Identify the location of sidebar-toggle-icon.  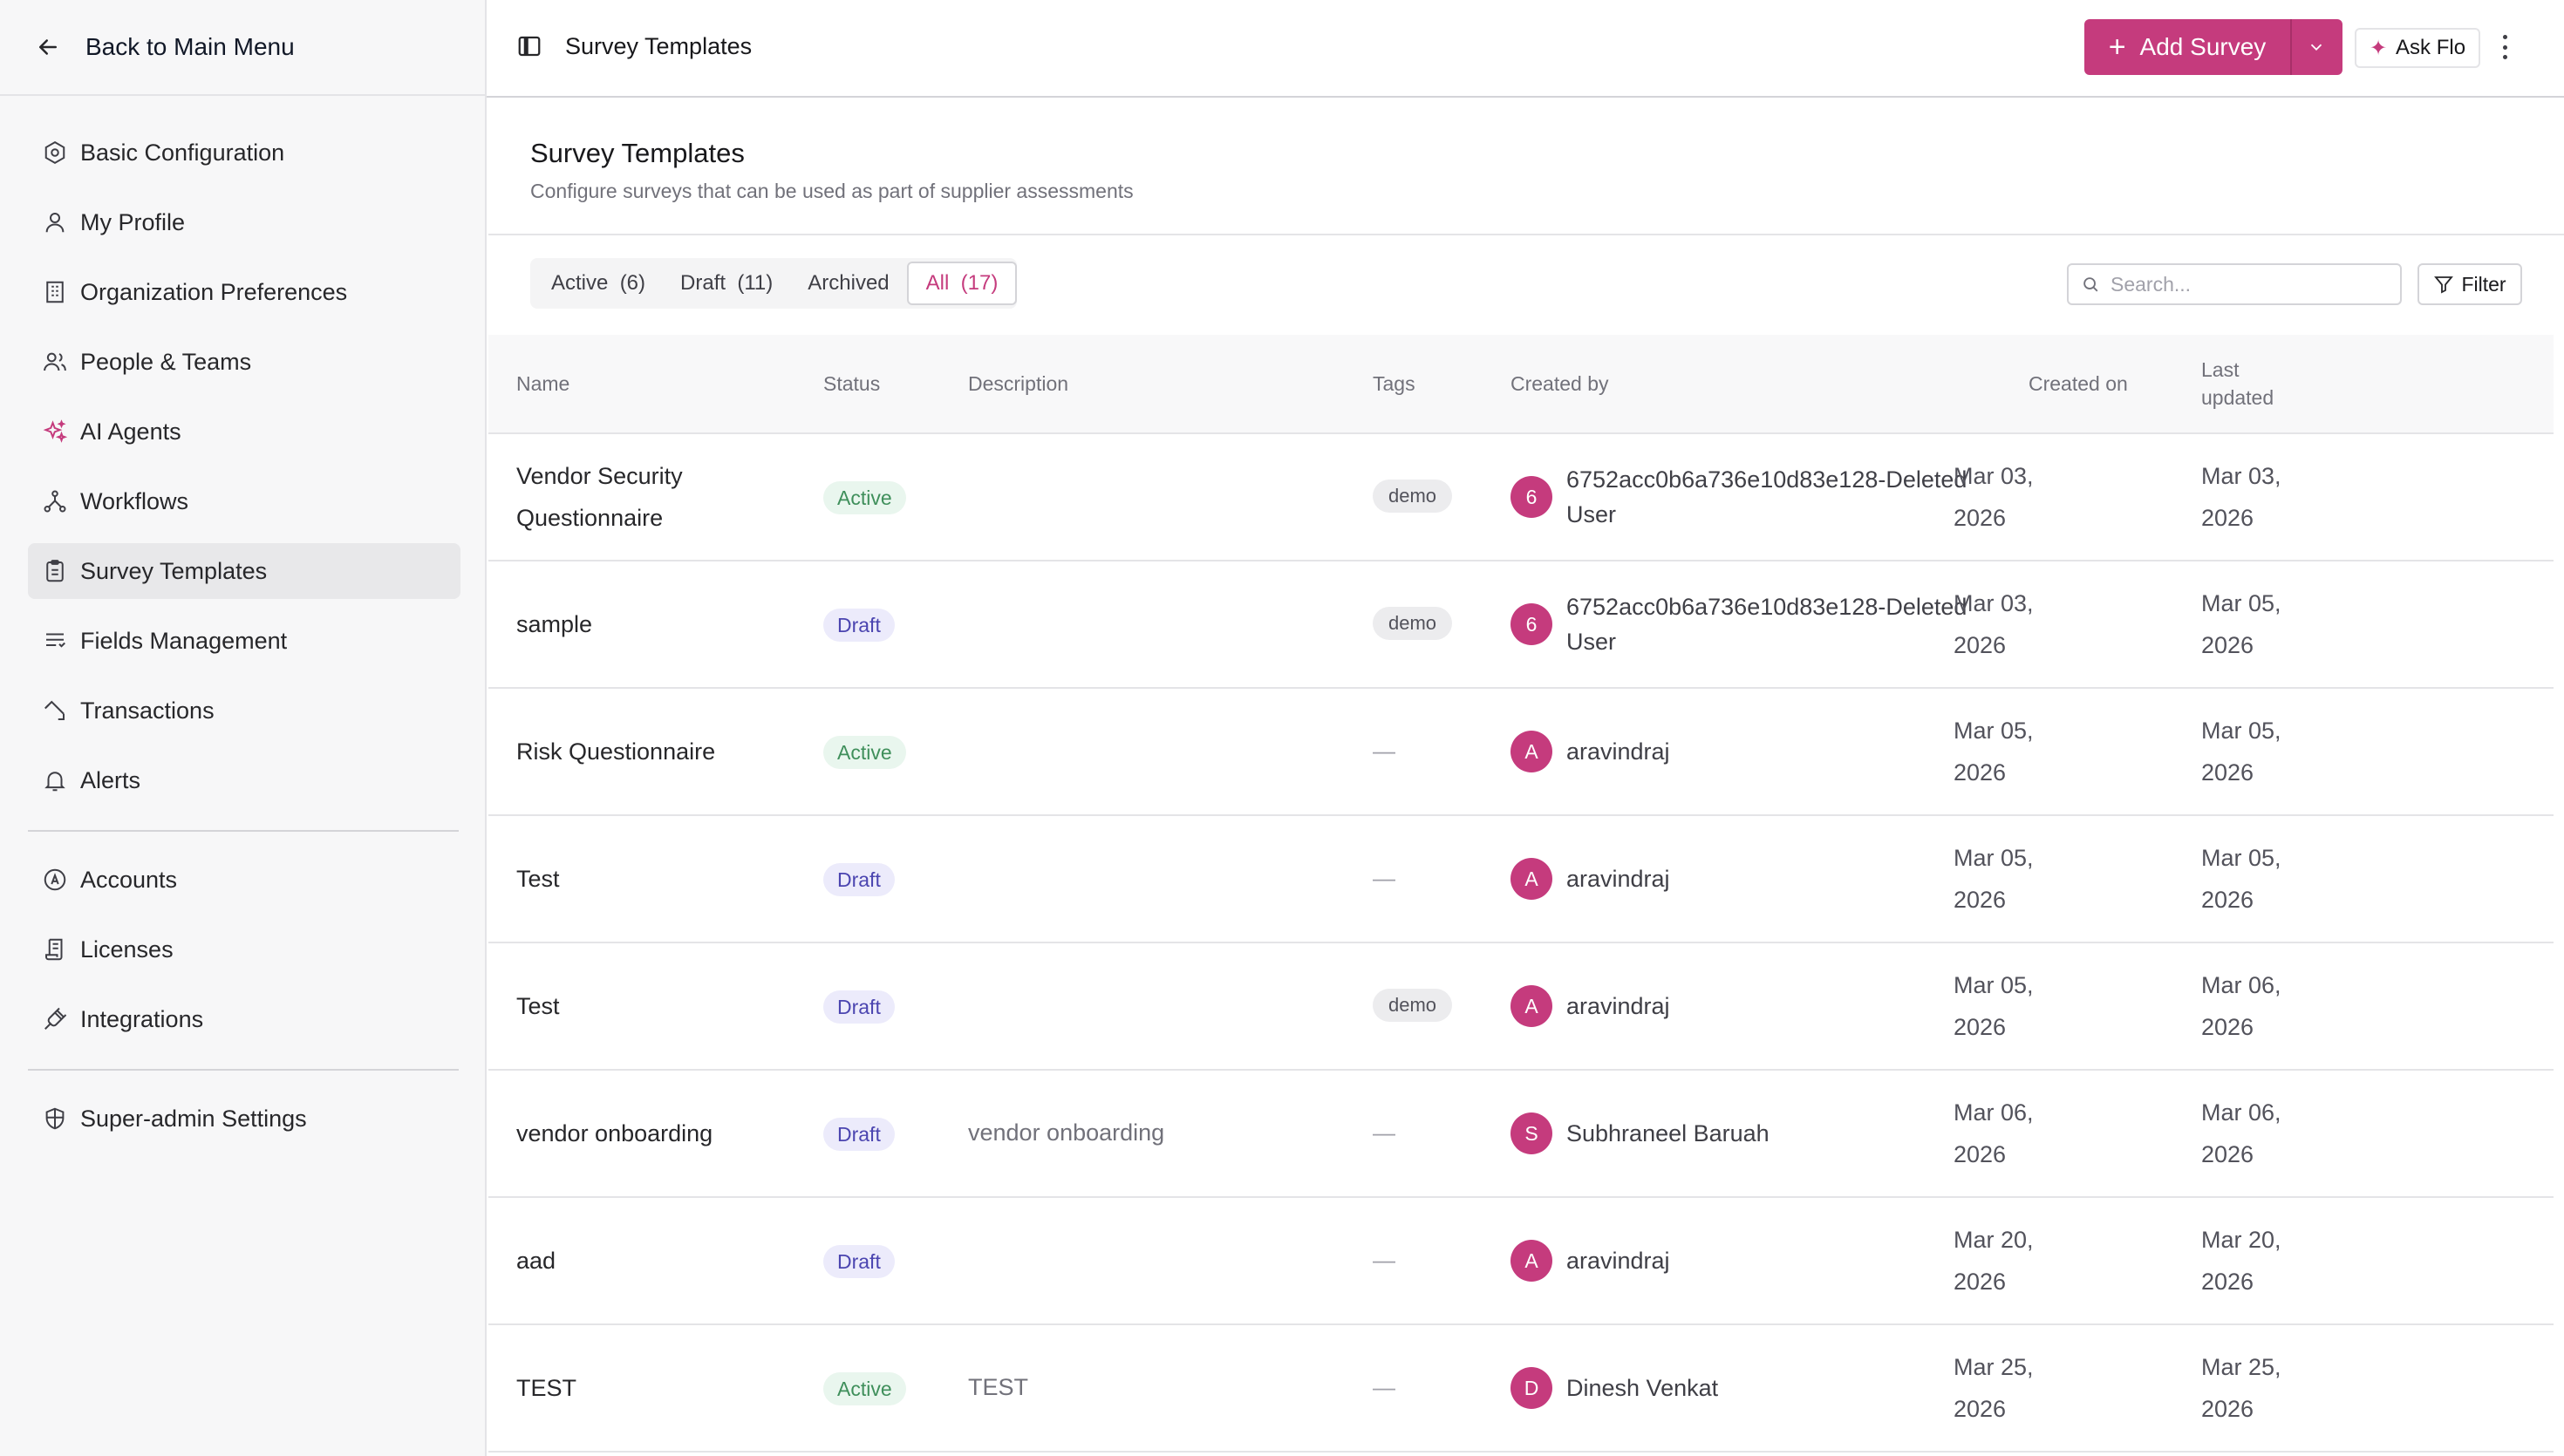
(529, 46).